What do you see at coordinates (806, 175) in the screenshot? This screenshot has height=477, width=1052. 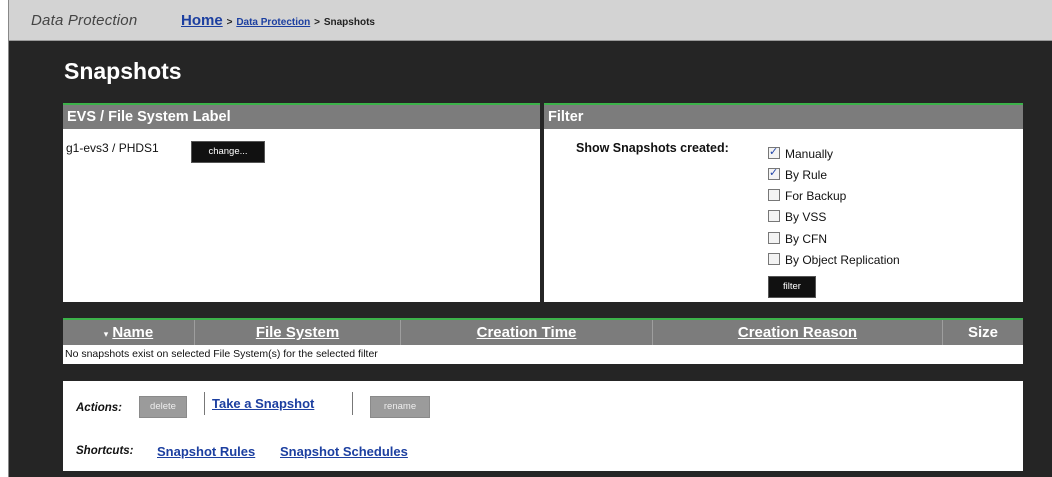 I see `filter-option-label: By Rule` at bounding box center [806, 175].